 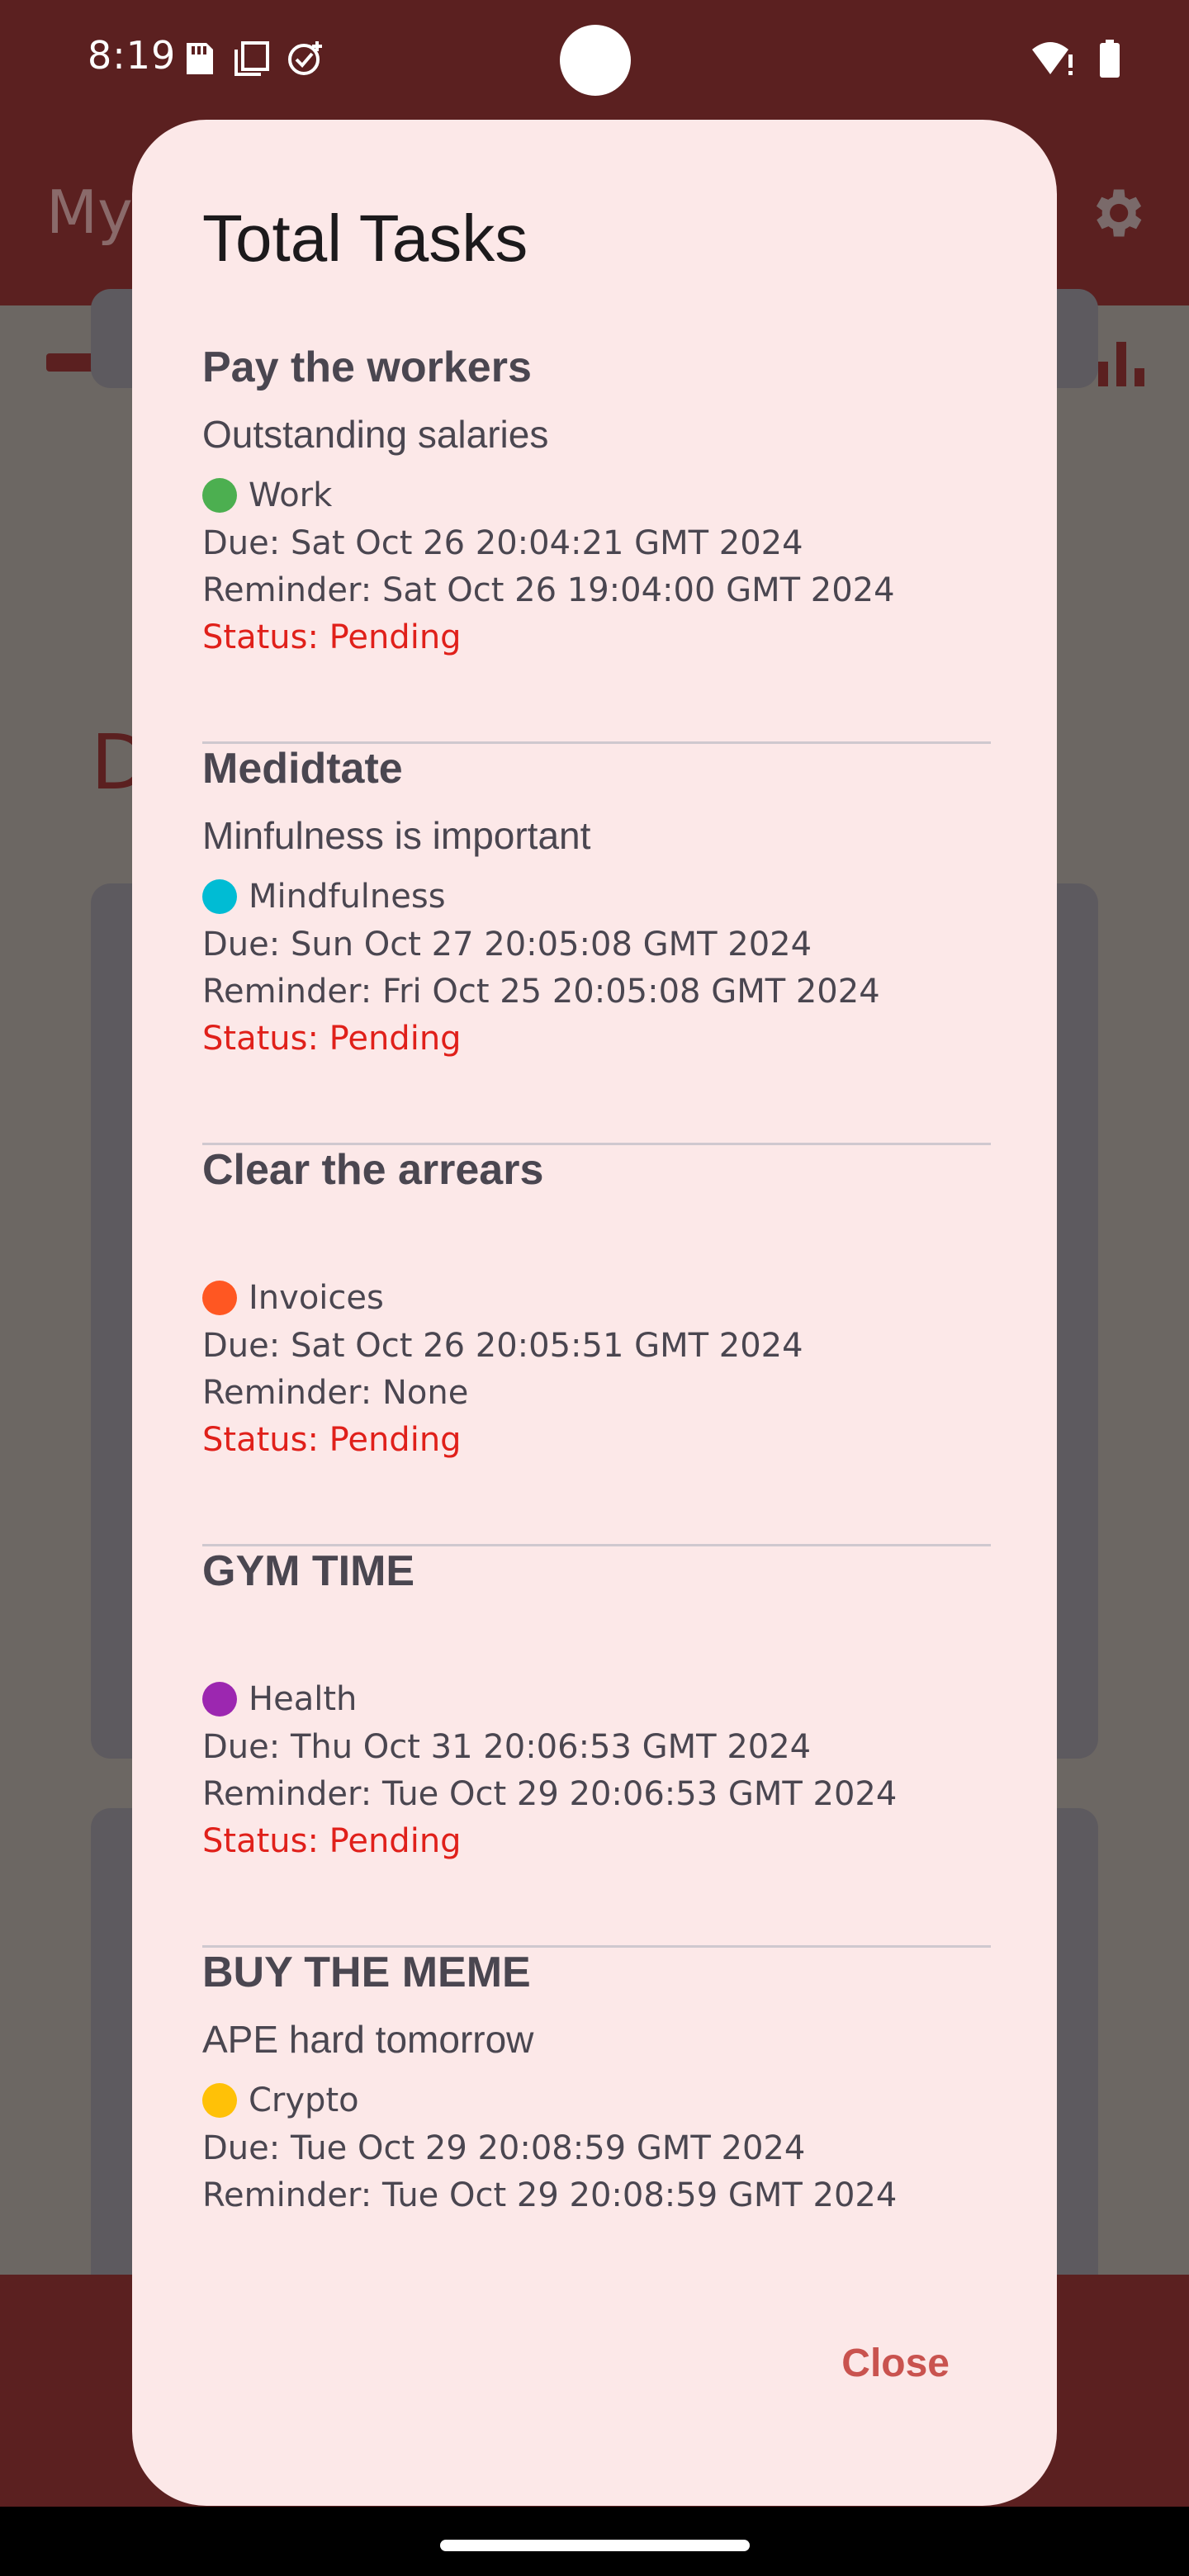 I want to click on task-category: Crypto, so click(x=280, y=2100).